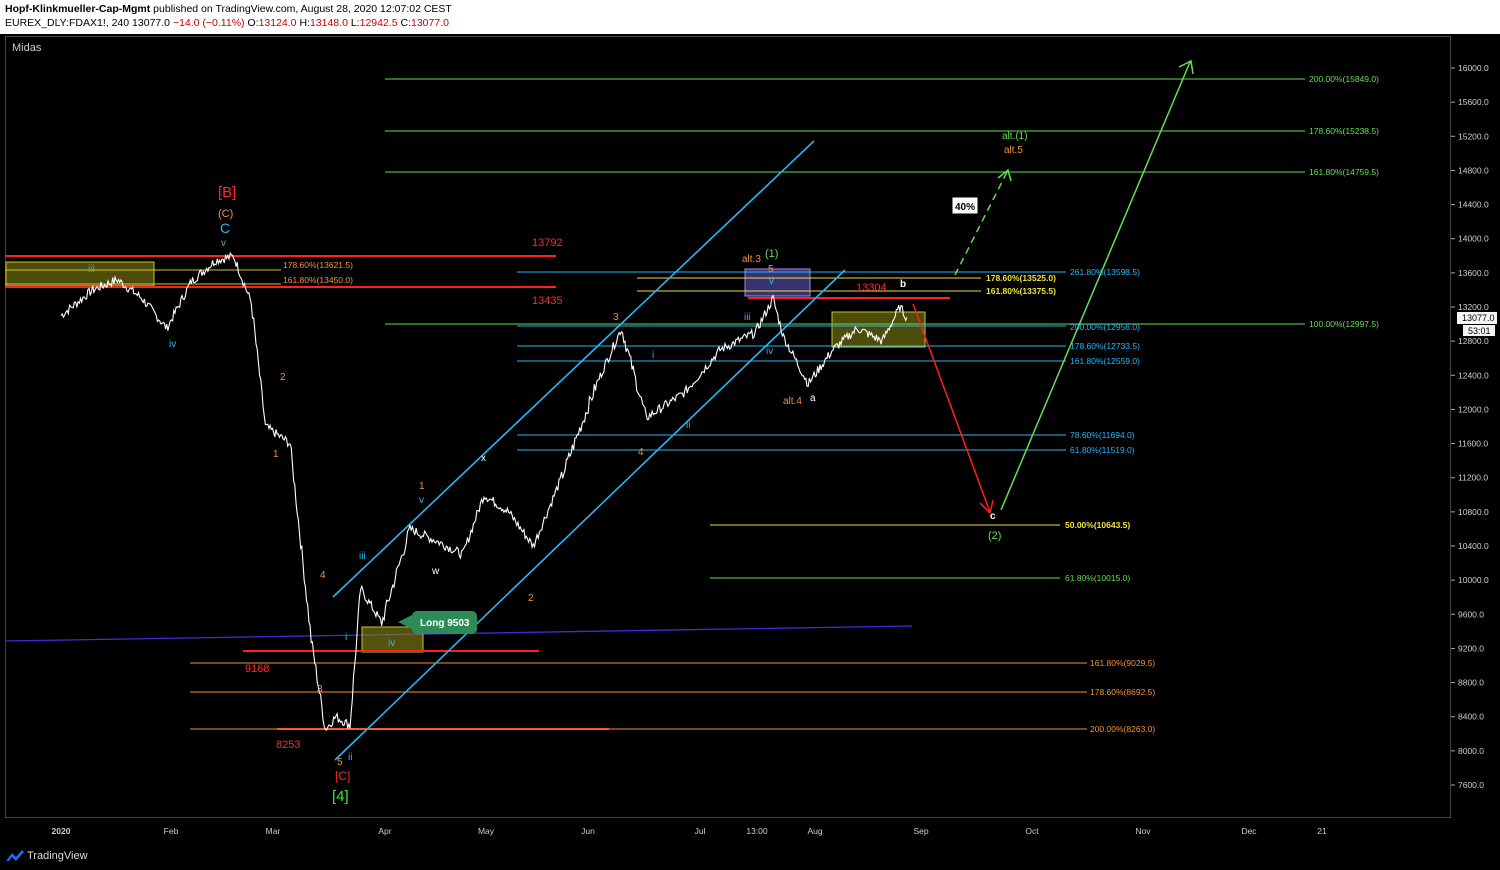 The width and height of the screenshot is (1500, 870). What do you see at coordinates (342, 776) in the screenshot?
I see `wave-label: [C]` at bounding box center [342, 776].